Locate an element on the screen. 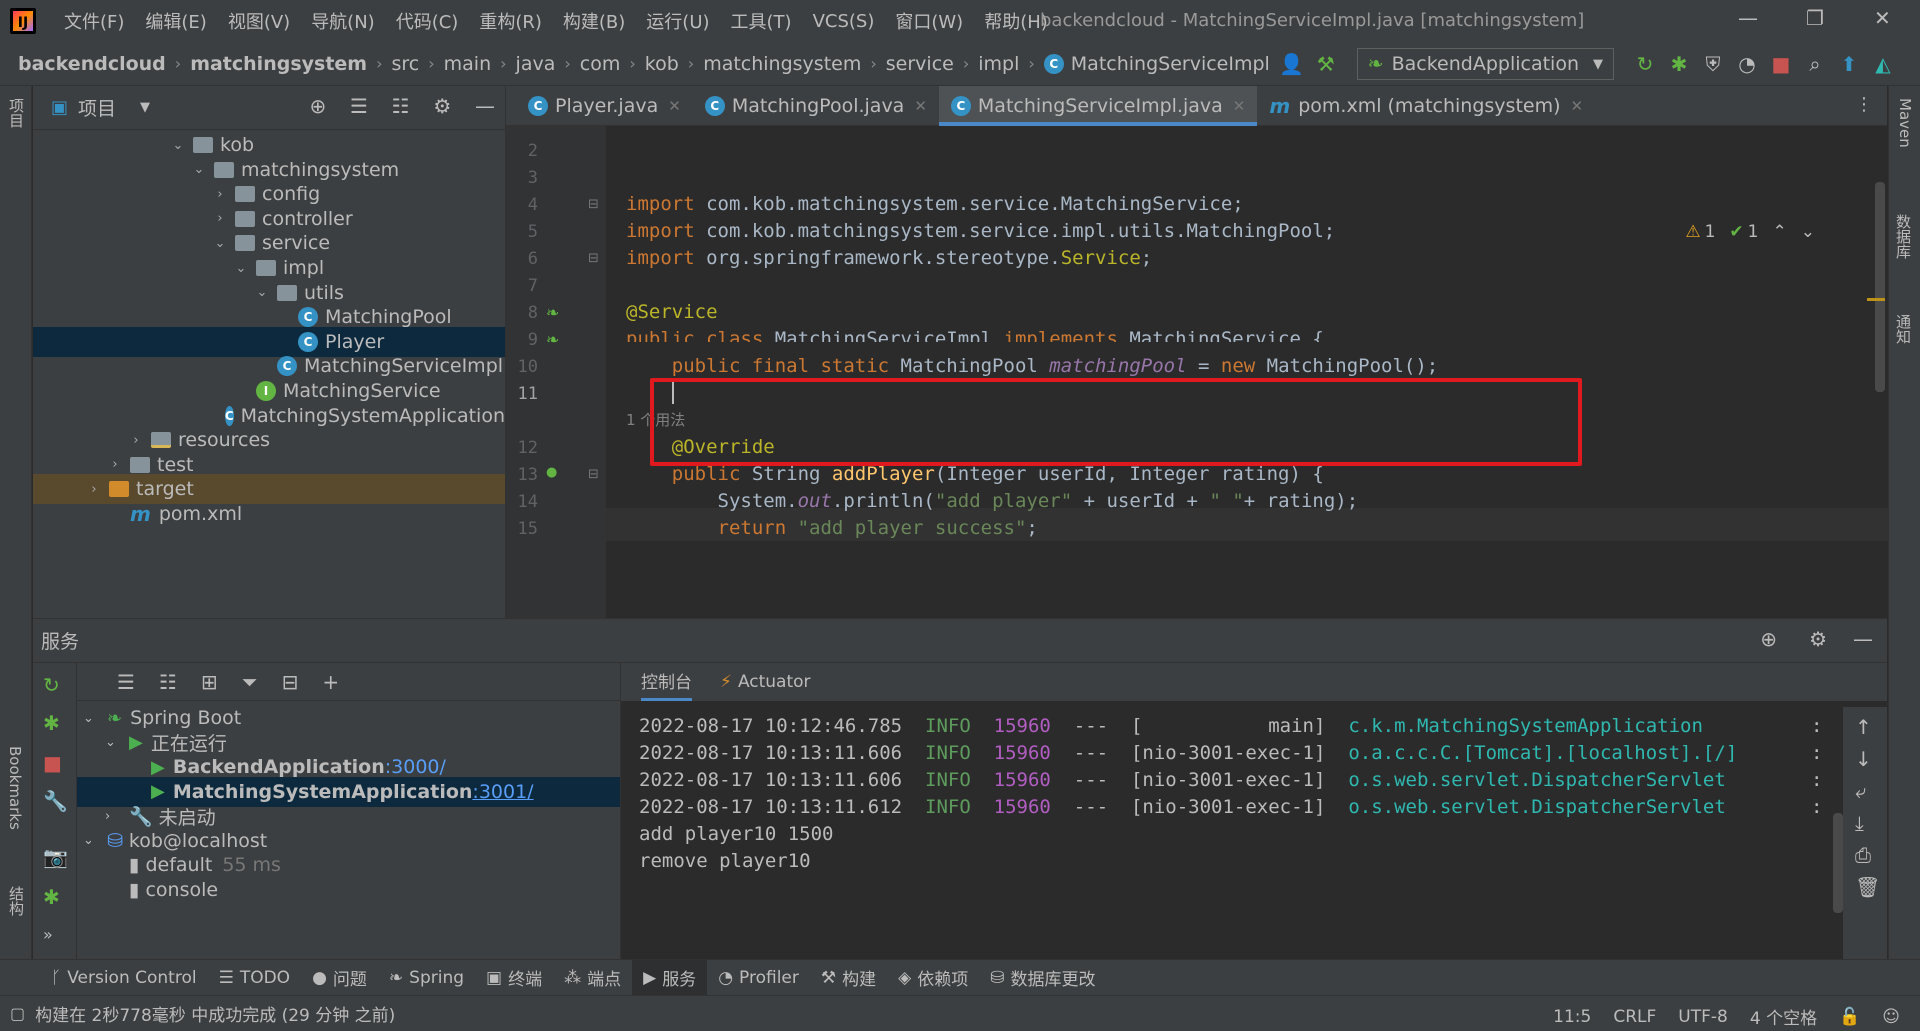 This screenshot has width=1920, height=1031. indent-setting: 4 个空格 is located at coordinates (1783, 1016).